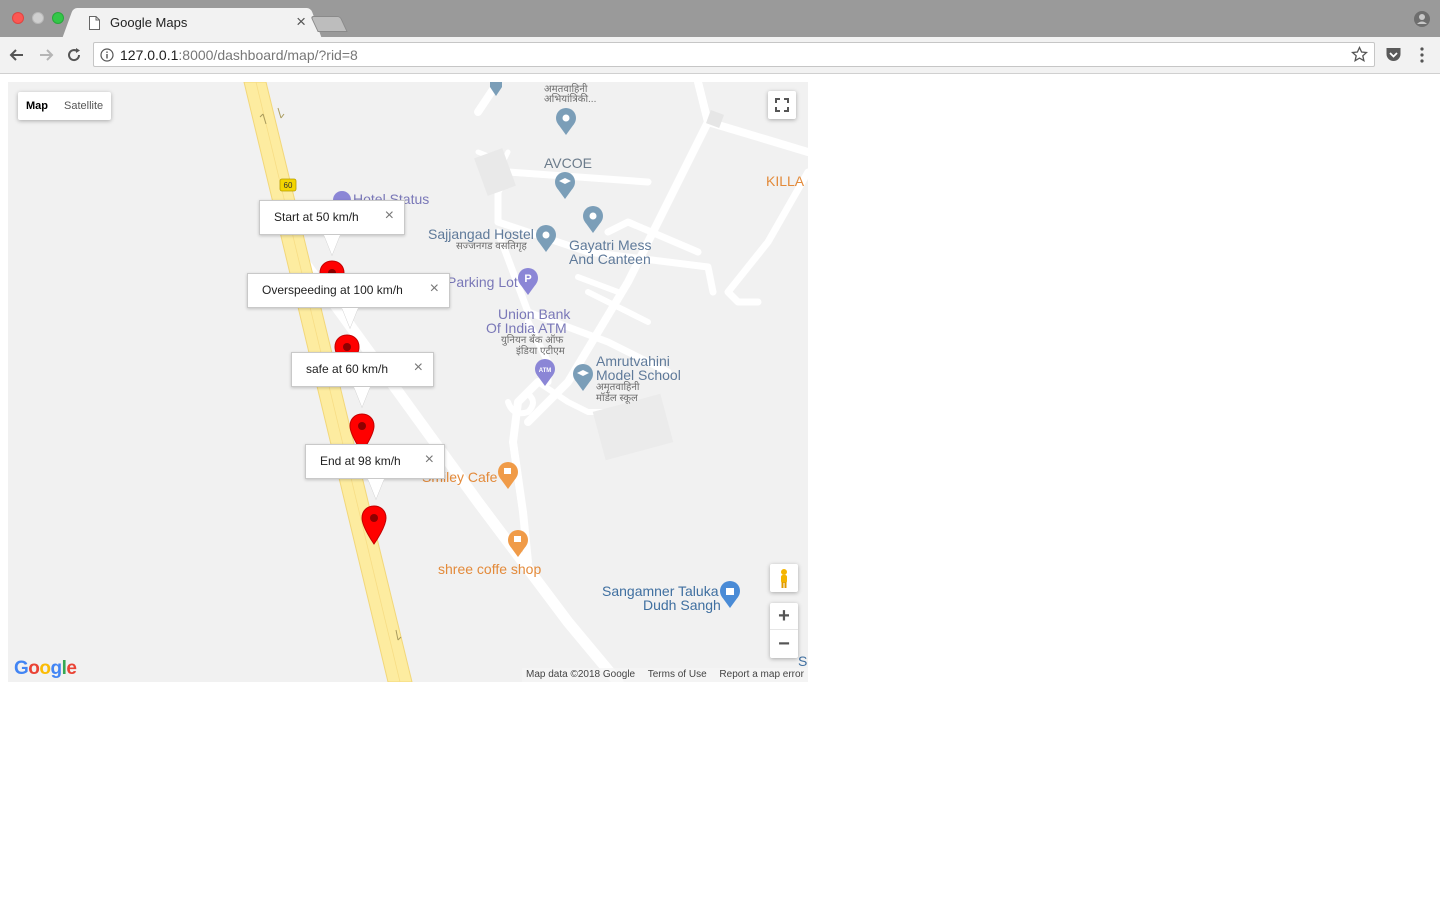 The width and height of the screenshot is (1440, 900). Describe the element at coordinates (329, 24) in the screenshot. I see `new-tab-button` at that location.